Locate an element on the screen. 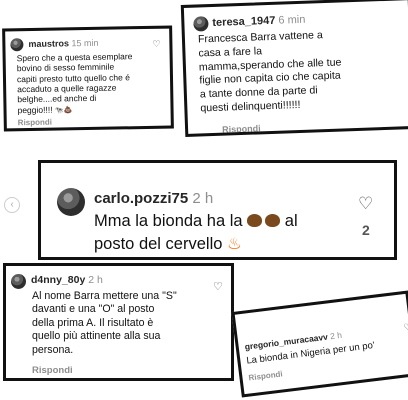 Image resolution: width=408 pixels, height=400 pixels. poop-emoji: 💩 is located at coordinates (68, 111).